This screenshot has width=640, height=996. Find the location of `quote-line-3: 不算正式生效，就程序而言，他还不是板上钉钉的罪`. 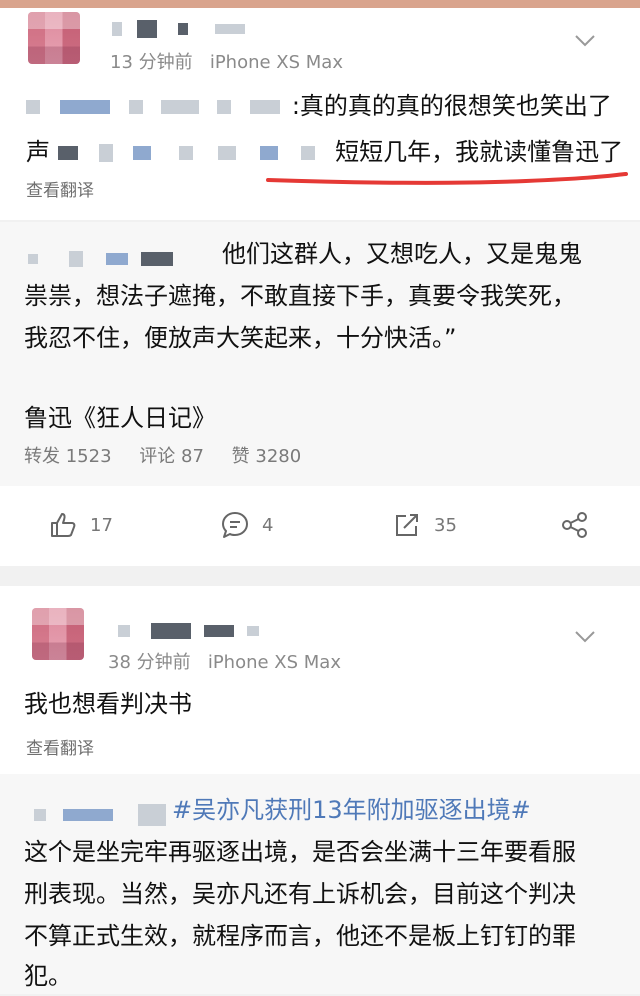

quote-line-3: 不算正式生效，就程序而言，他还不是板上钉钉的罪 is located at coordinates (300, 936).